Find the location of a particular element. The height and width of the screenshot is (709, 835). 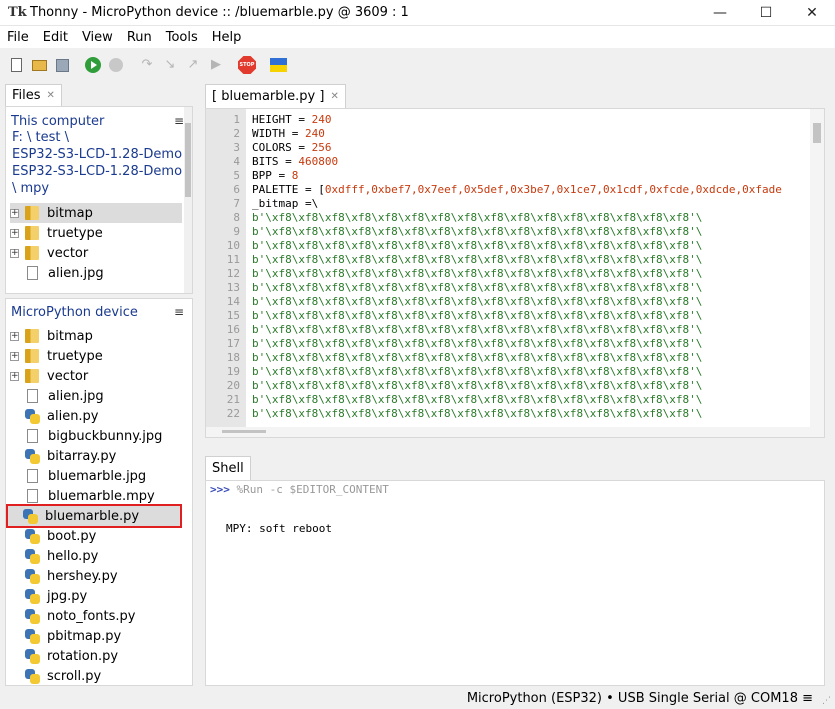

menu-help: Help is located at coordinates (227, 37).